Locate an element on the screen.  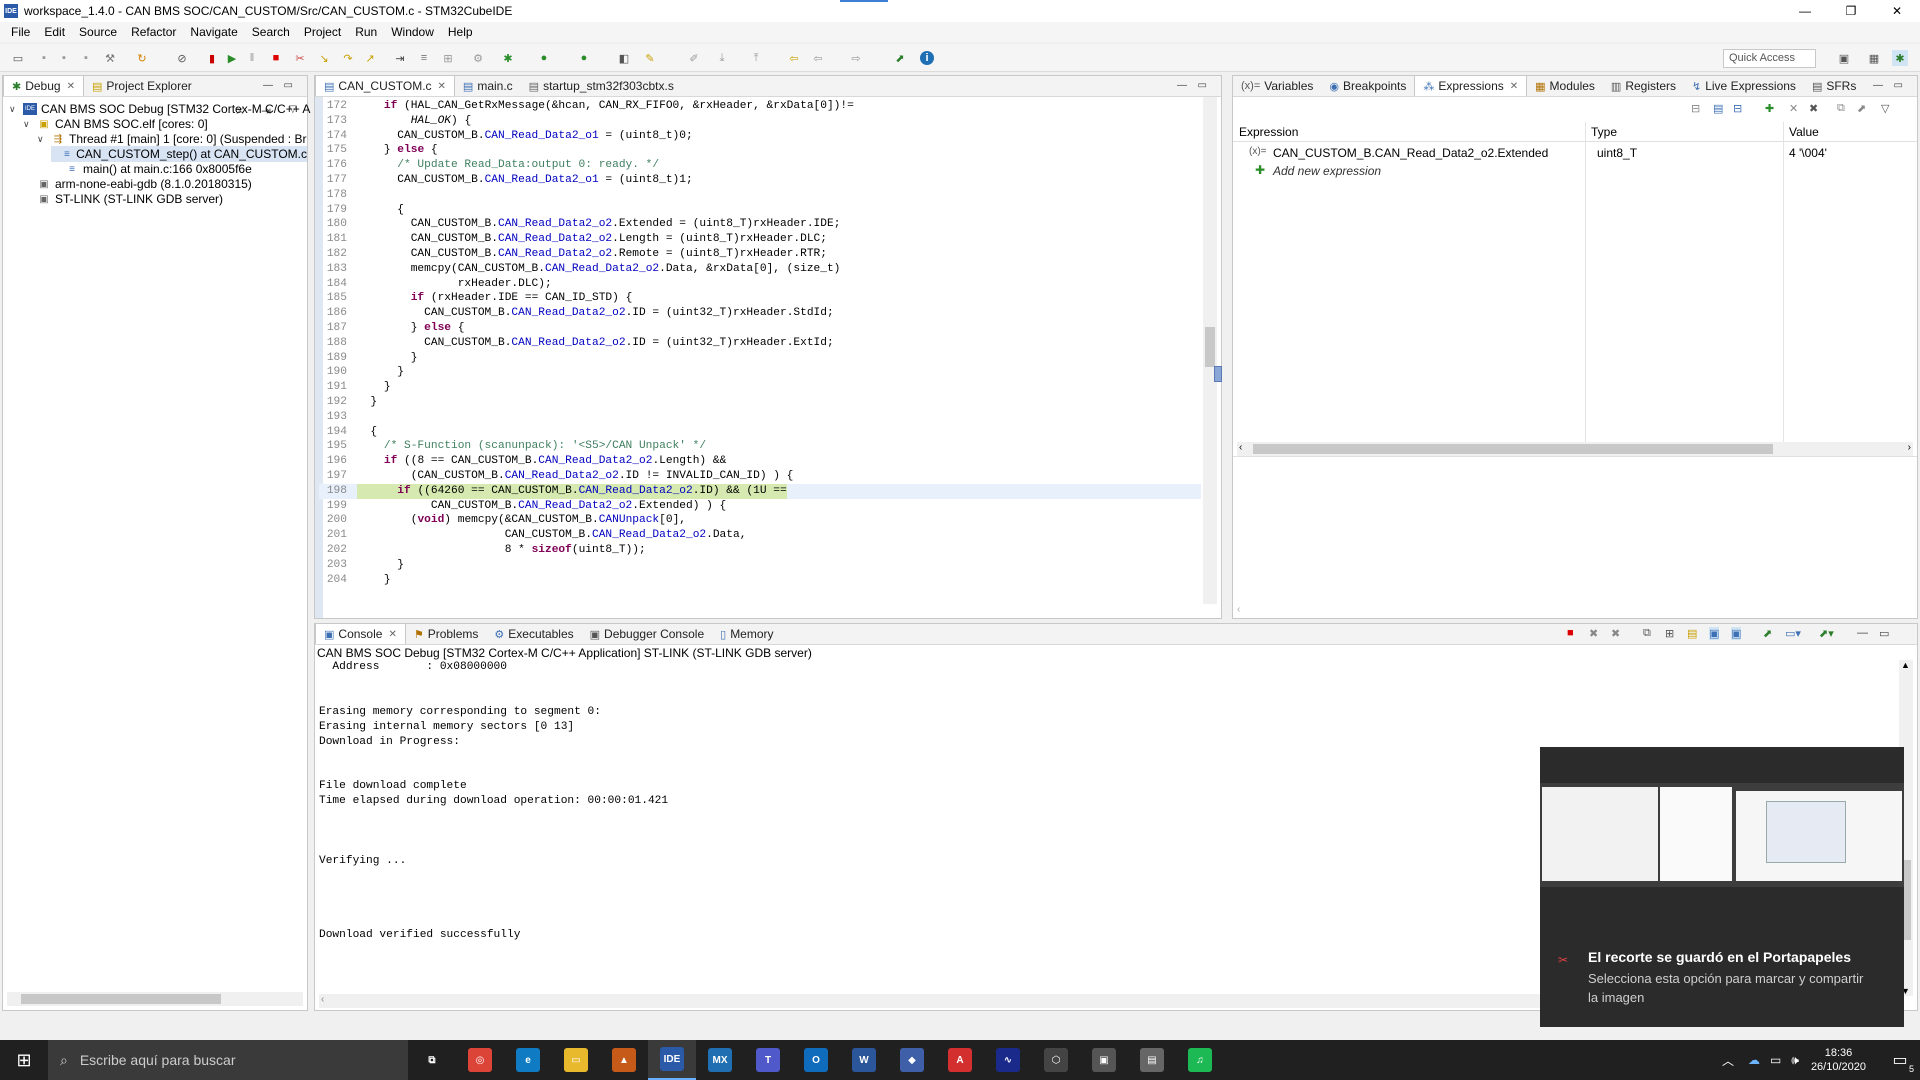
tab-memory: ▯ Memory is located at coordinates (746, 634).